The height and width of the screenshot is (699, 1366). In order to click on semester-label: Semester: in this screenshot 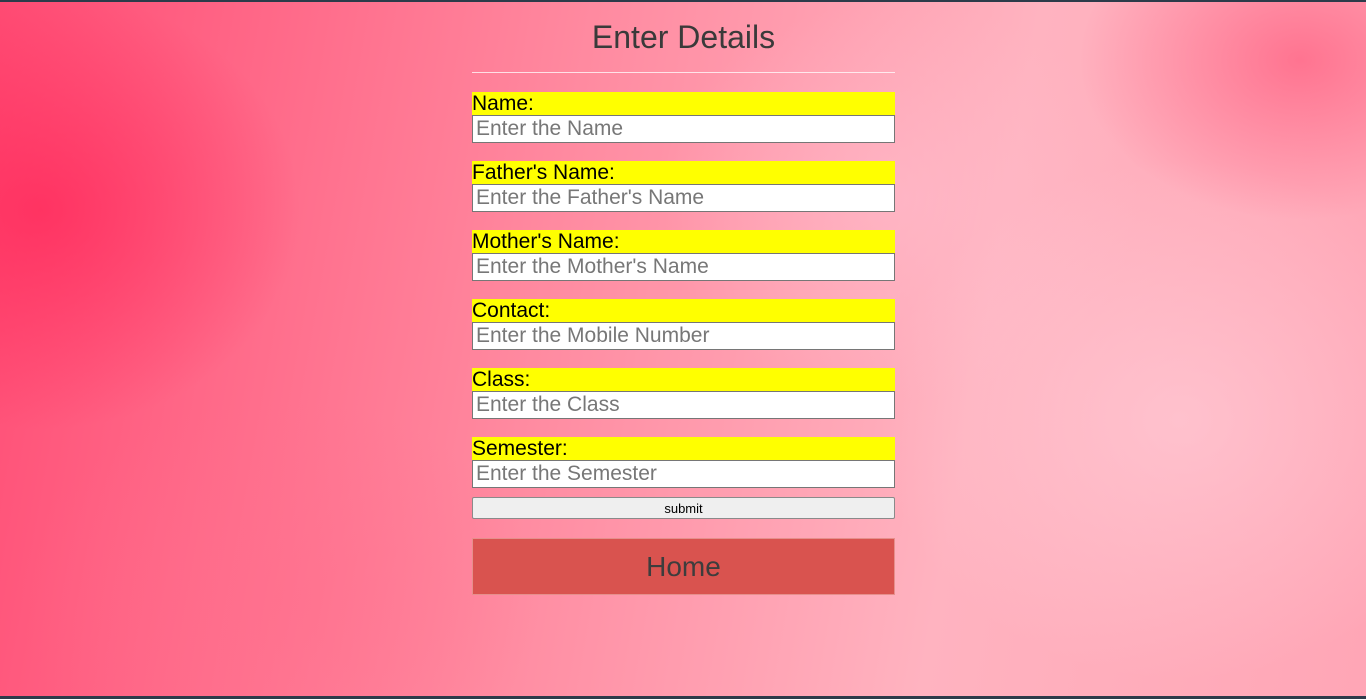, I will do `click(683, 448)`.